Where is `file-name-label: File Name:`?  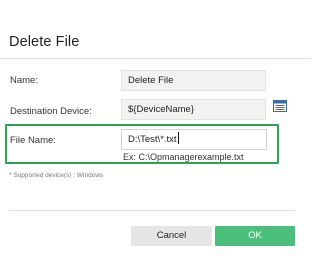 file-name-label: File Name: is located at coordinates (33, 140).